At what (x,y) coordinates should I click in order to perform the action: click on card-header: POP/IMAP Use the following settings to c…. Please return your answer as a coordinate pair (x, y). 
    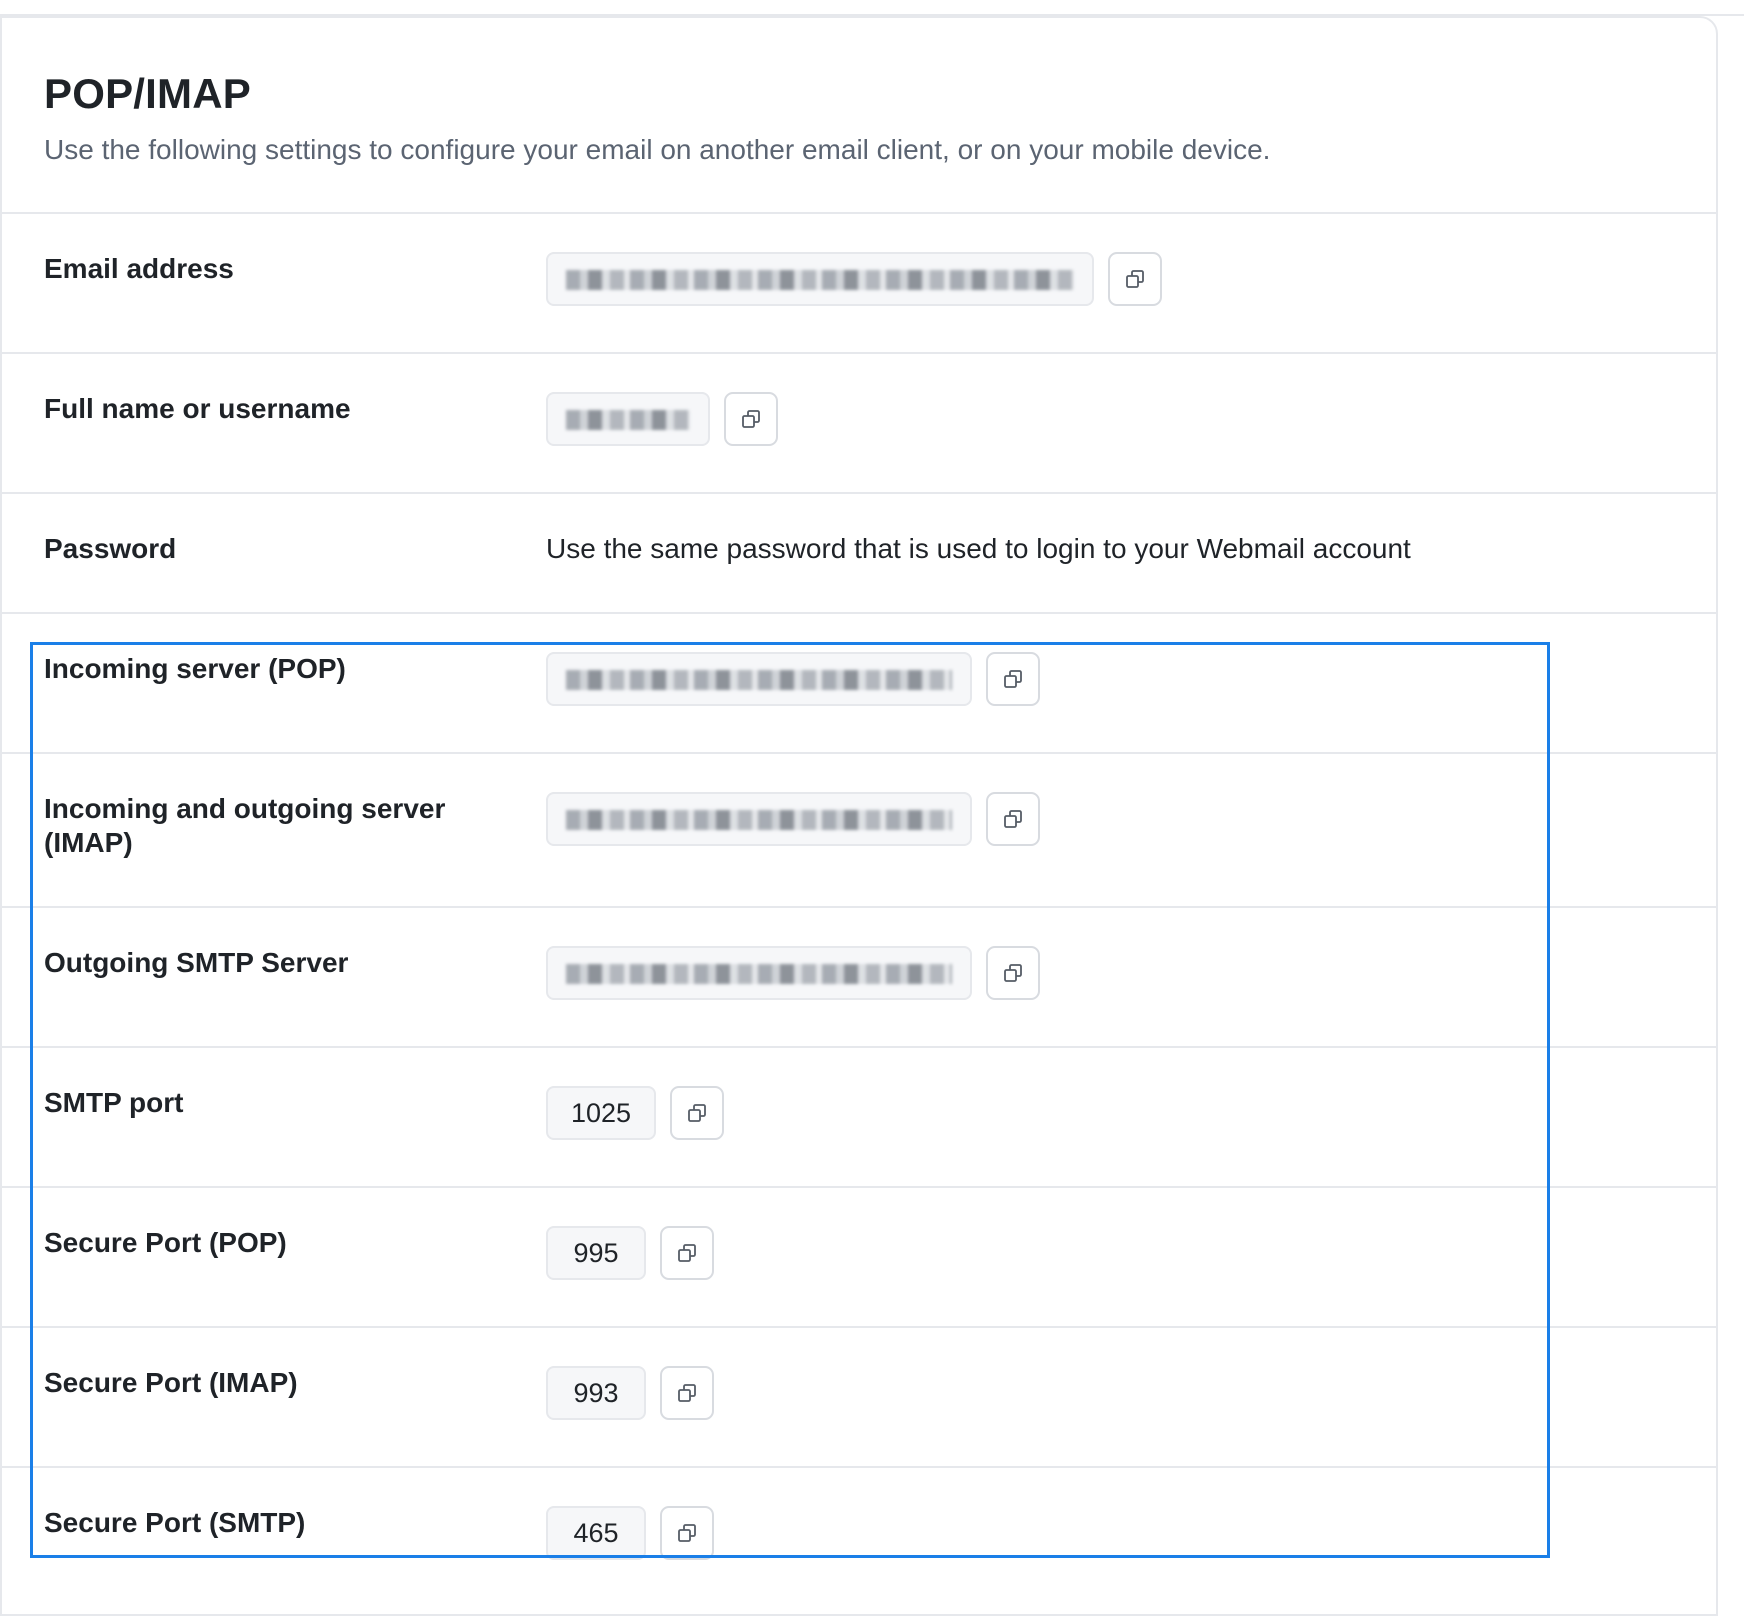
    Looking at the image, I should click on (859, 116).